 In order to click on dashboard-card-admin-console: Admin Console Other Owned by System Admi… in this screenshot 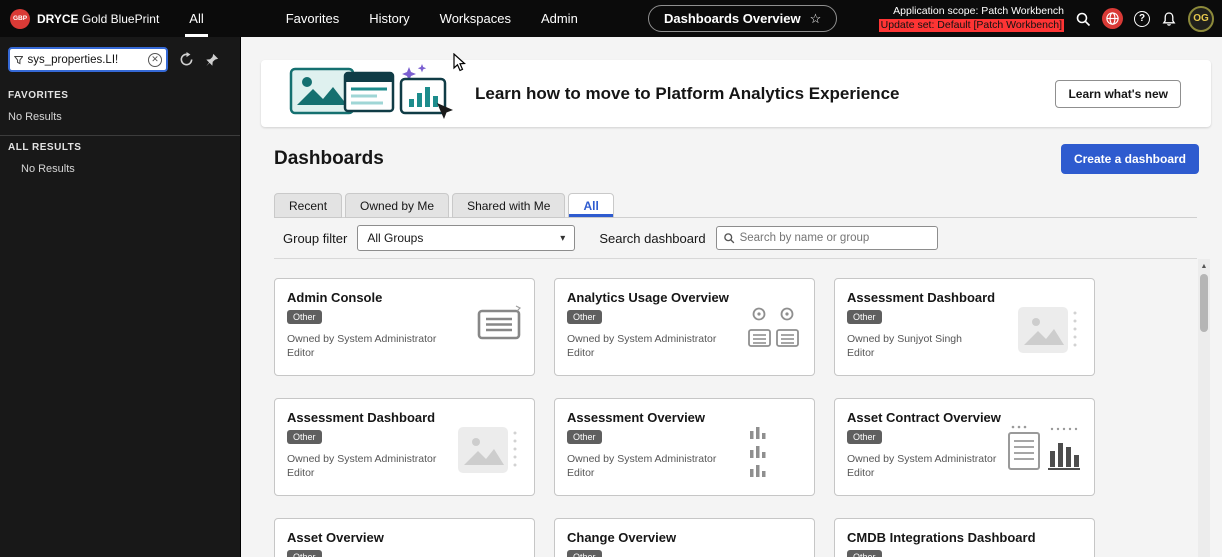, I will do `click(404, 327)`.